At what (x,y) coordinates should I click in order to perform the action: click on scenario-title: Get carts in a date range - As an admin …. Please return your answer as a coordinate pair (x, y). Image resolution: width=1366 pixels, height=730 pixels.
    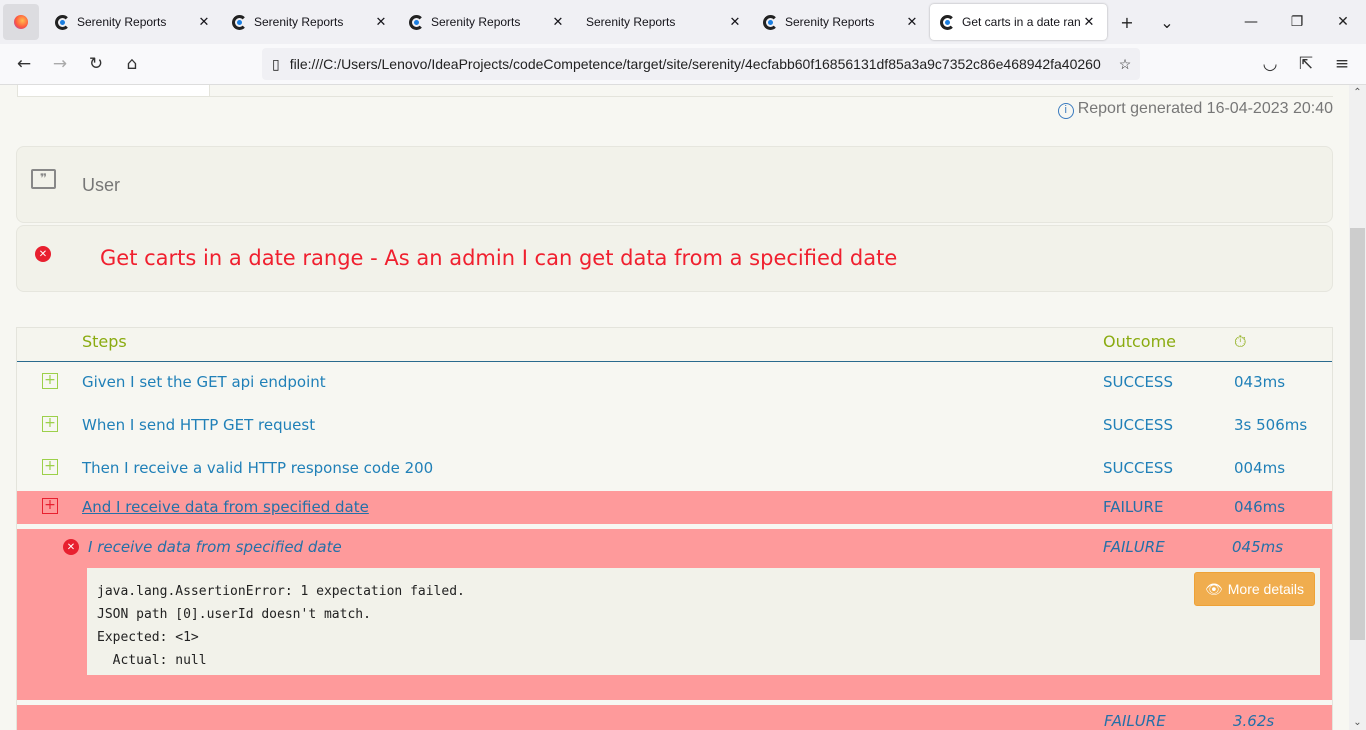
    Looking at the image, I should click on (499, 258).